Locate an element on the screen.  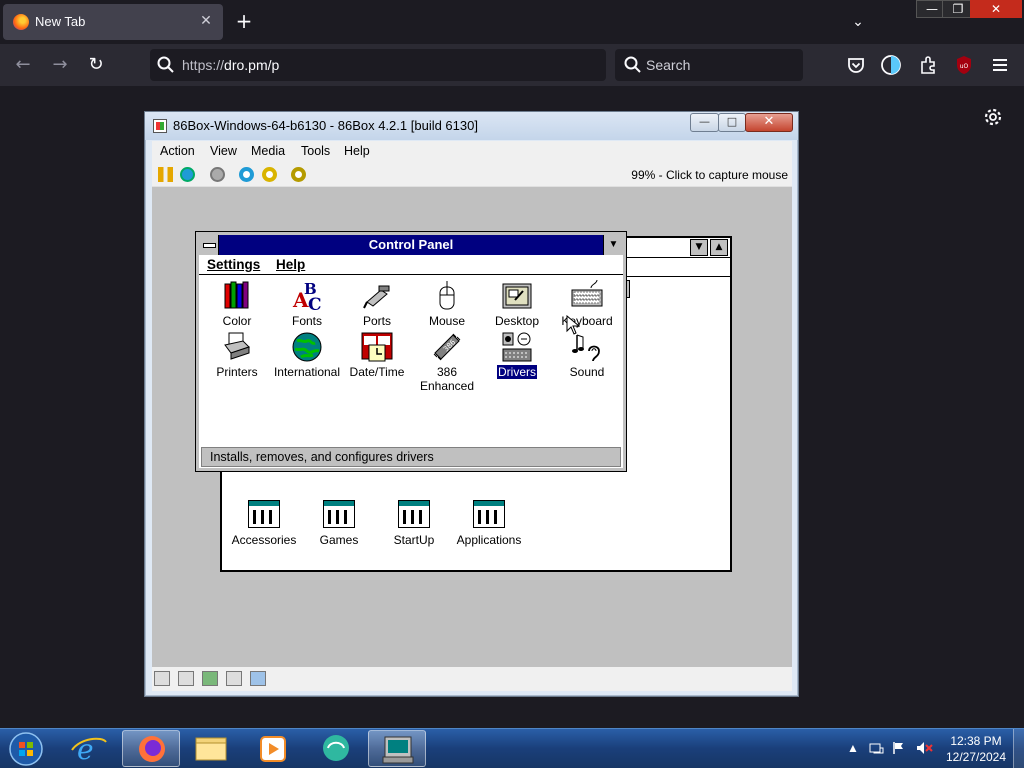
taskbar-internet-explorer: e is located at coordinates (89, 748).